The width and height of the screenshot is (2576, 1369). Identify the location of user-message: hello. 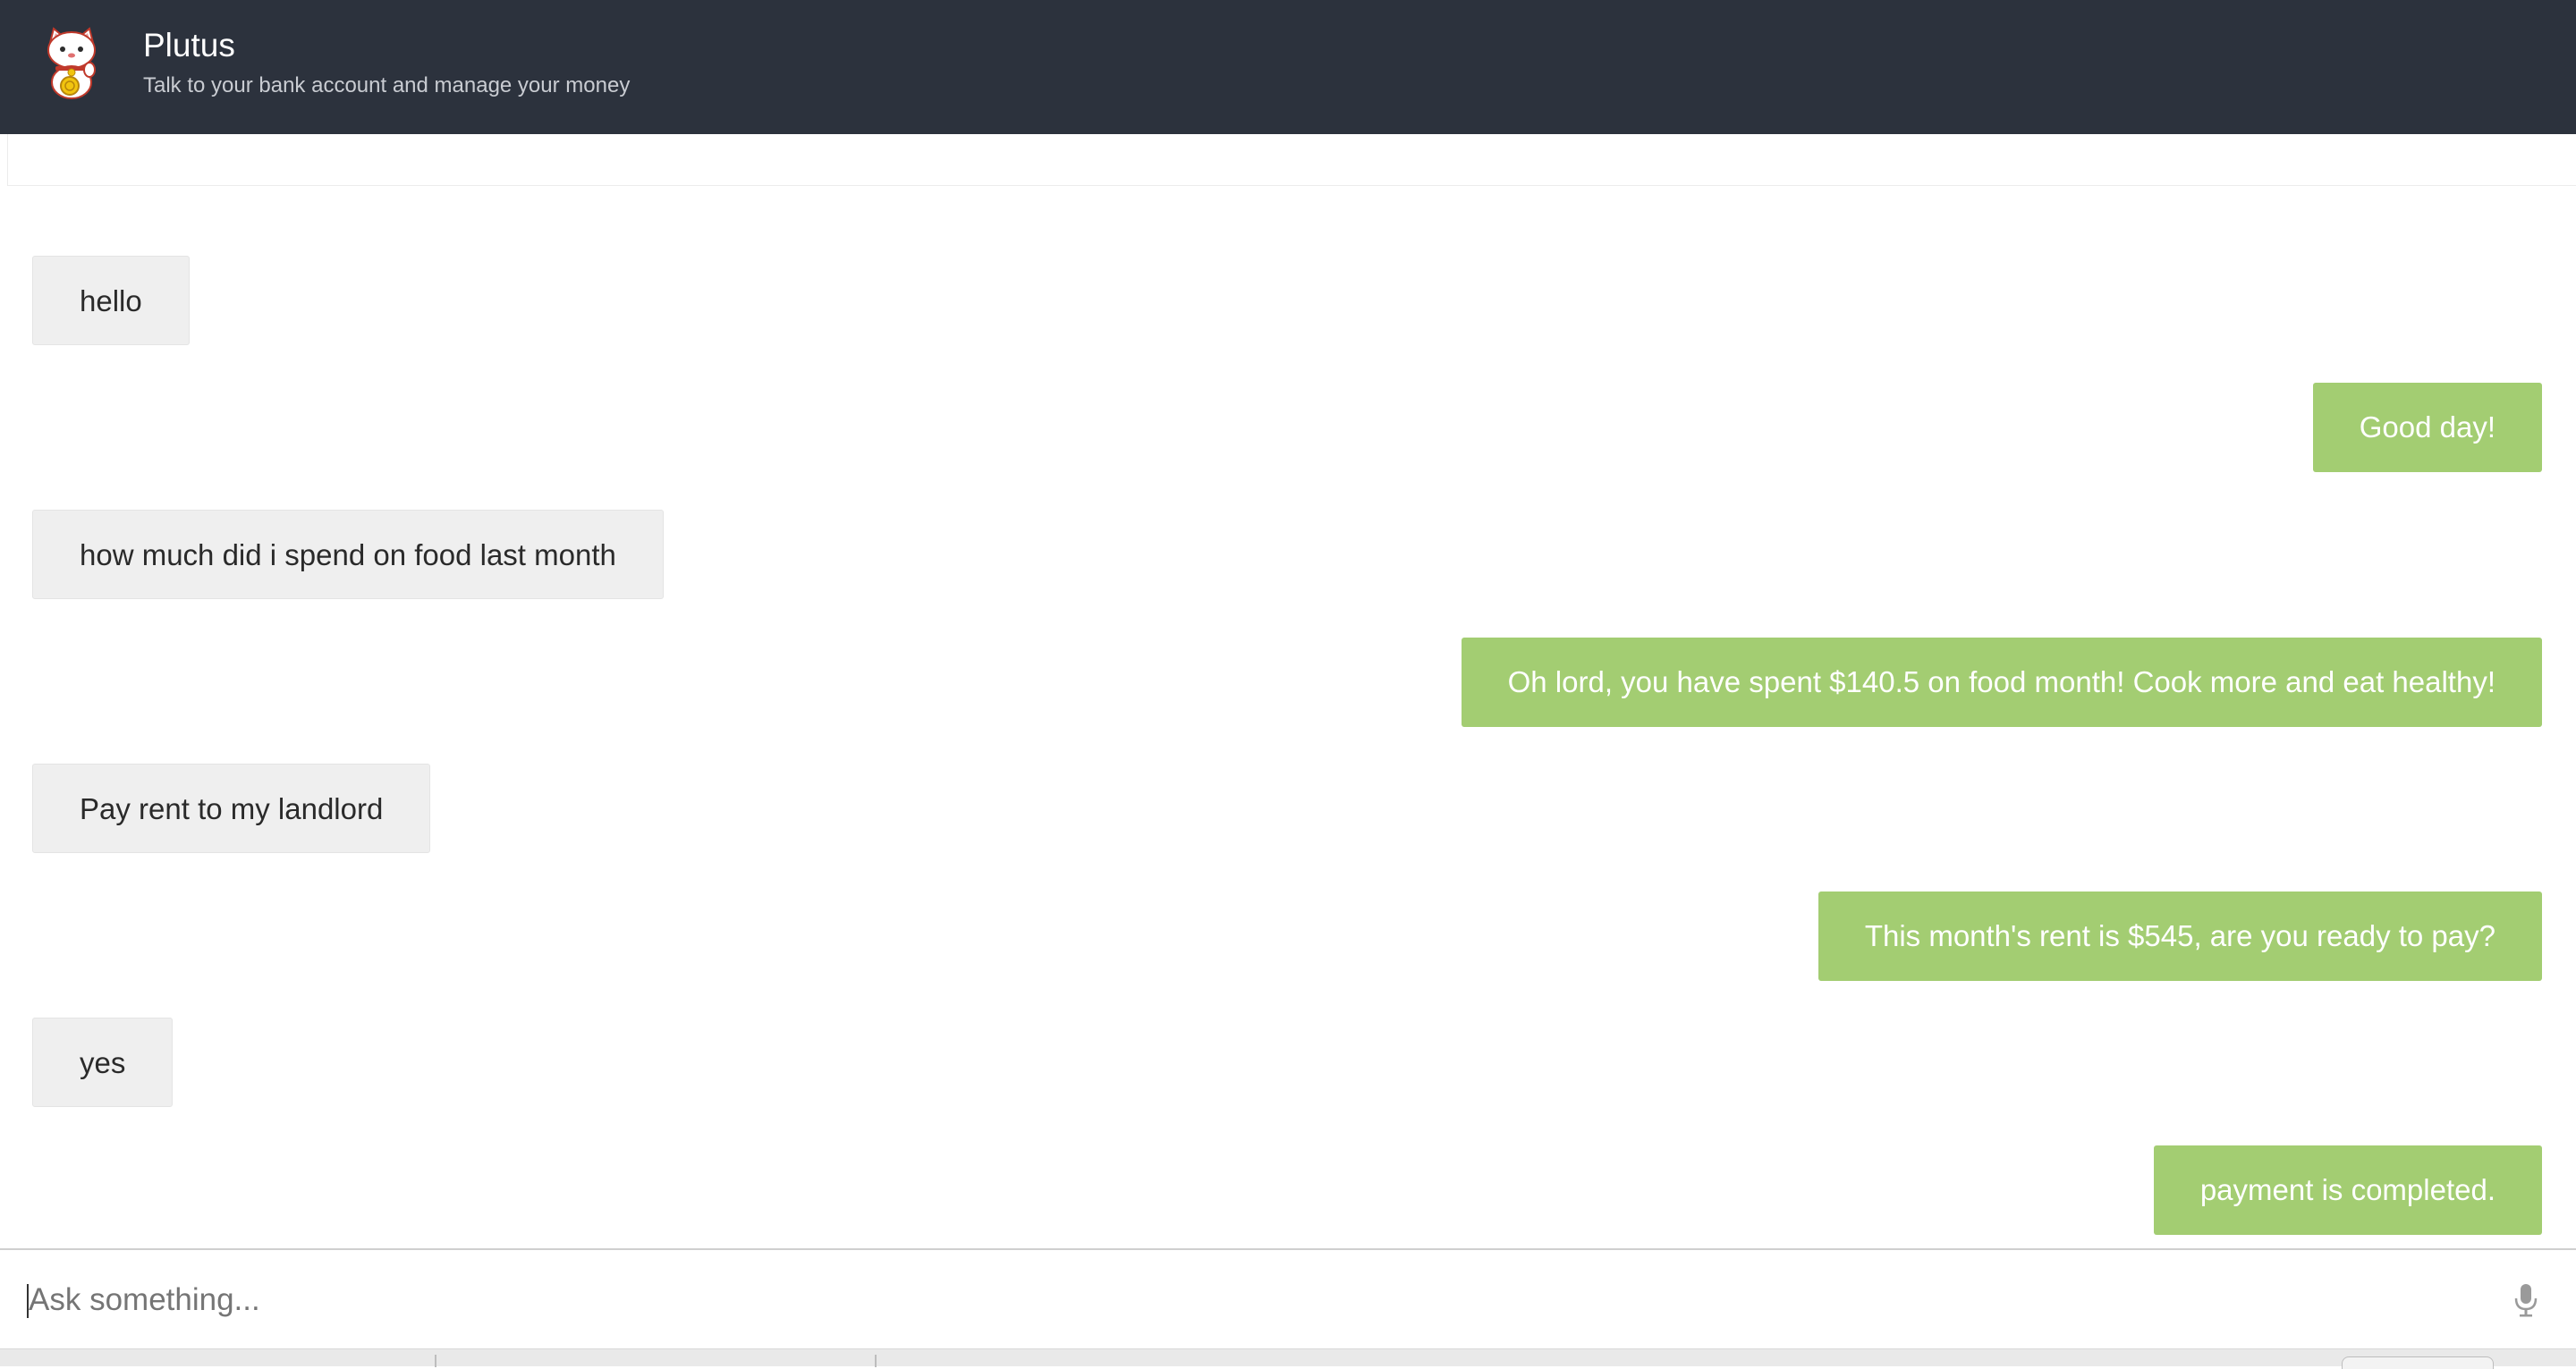
(111, 301).